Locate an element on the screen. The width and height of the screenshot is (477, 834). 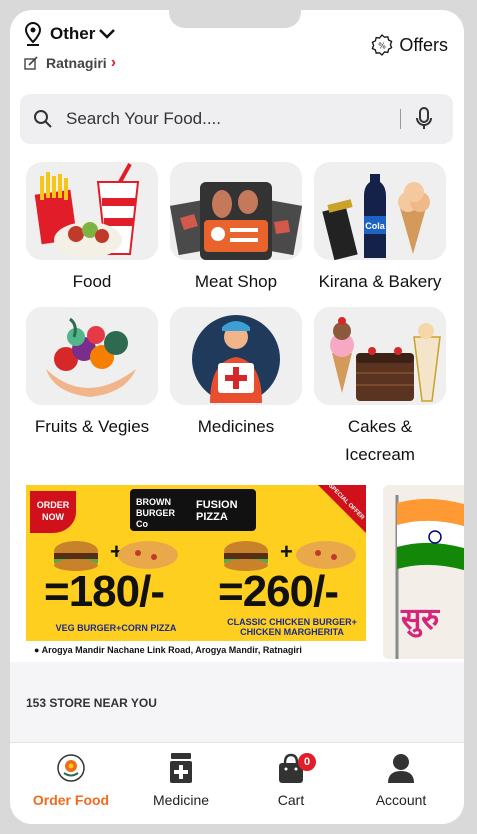
medicine-icon is located at coordinates (181, 768).